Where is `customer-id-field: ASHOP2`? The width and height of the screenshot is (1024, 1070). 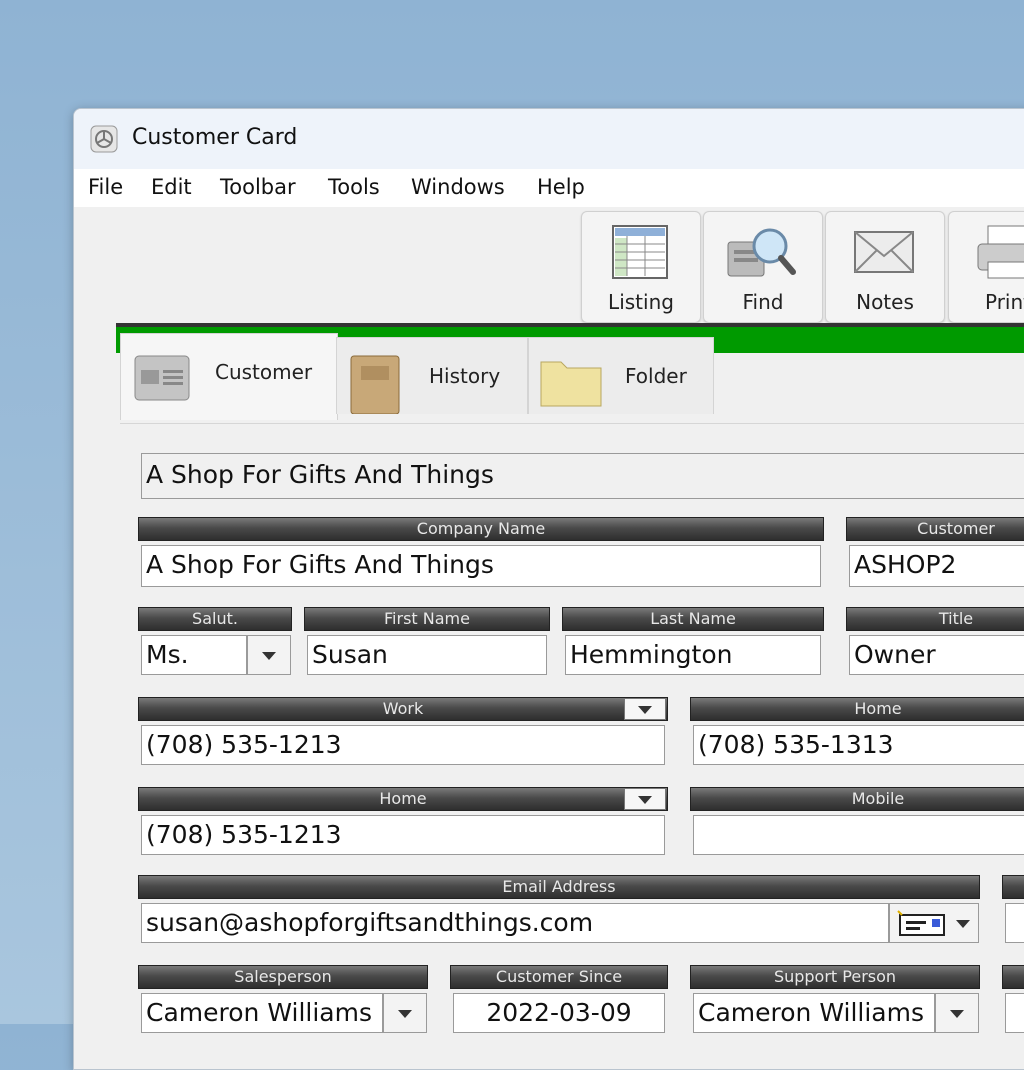 customer-id-field: ASHOP2 is located at coordinates (936, 566).